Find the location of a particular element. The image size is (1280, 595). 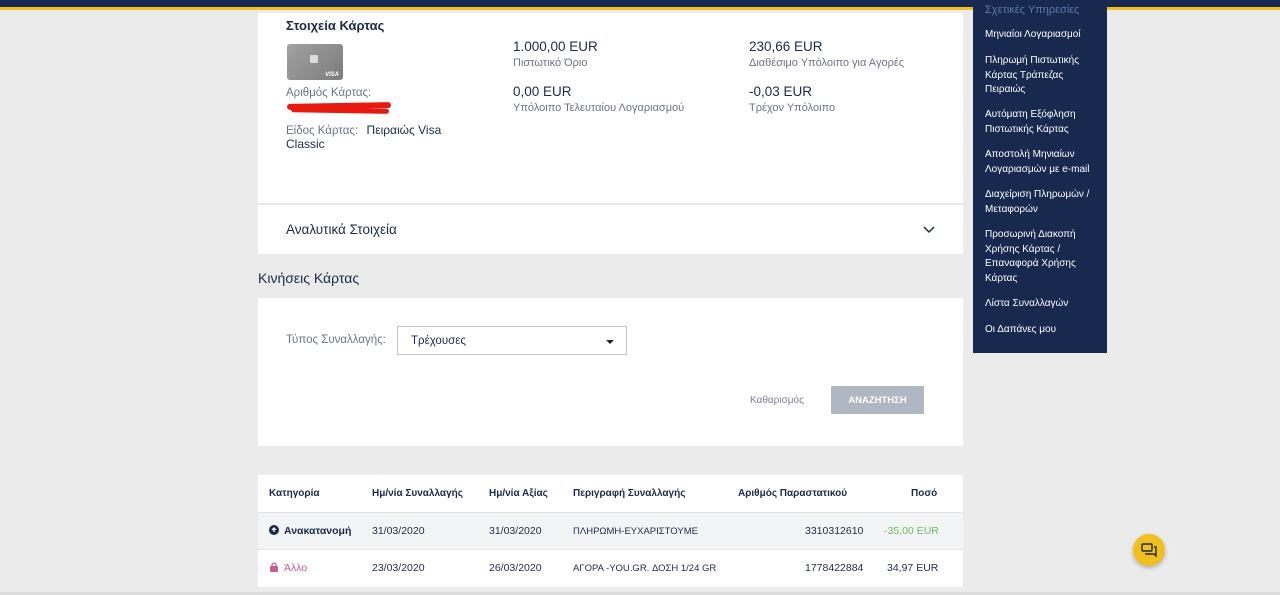

credit-limit-value: 1.000,00 EUR is located at coordinates (555, 46).